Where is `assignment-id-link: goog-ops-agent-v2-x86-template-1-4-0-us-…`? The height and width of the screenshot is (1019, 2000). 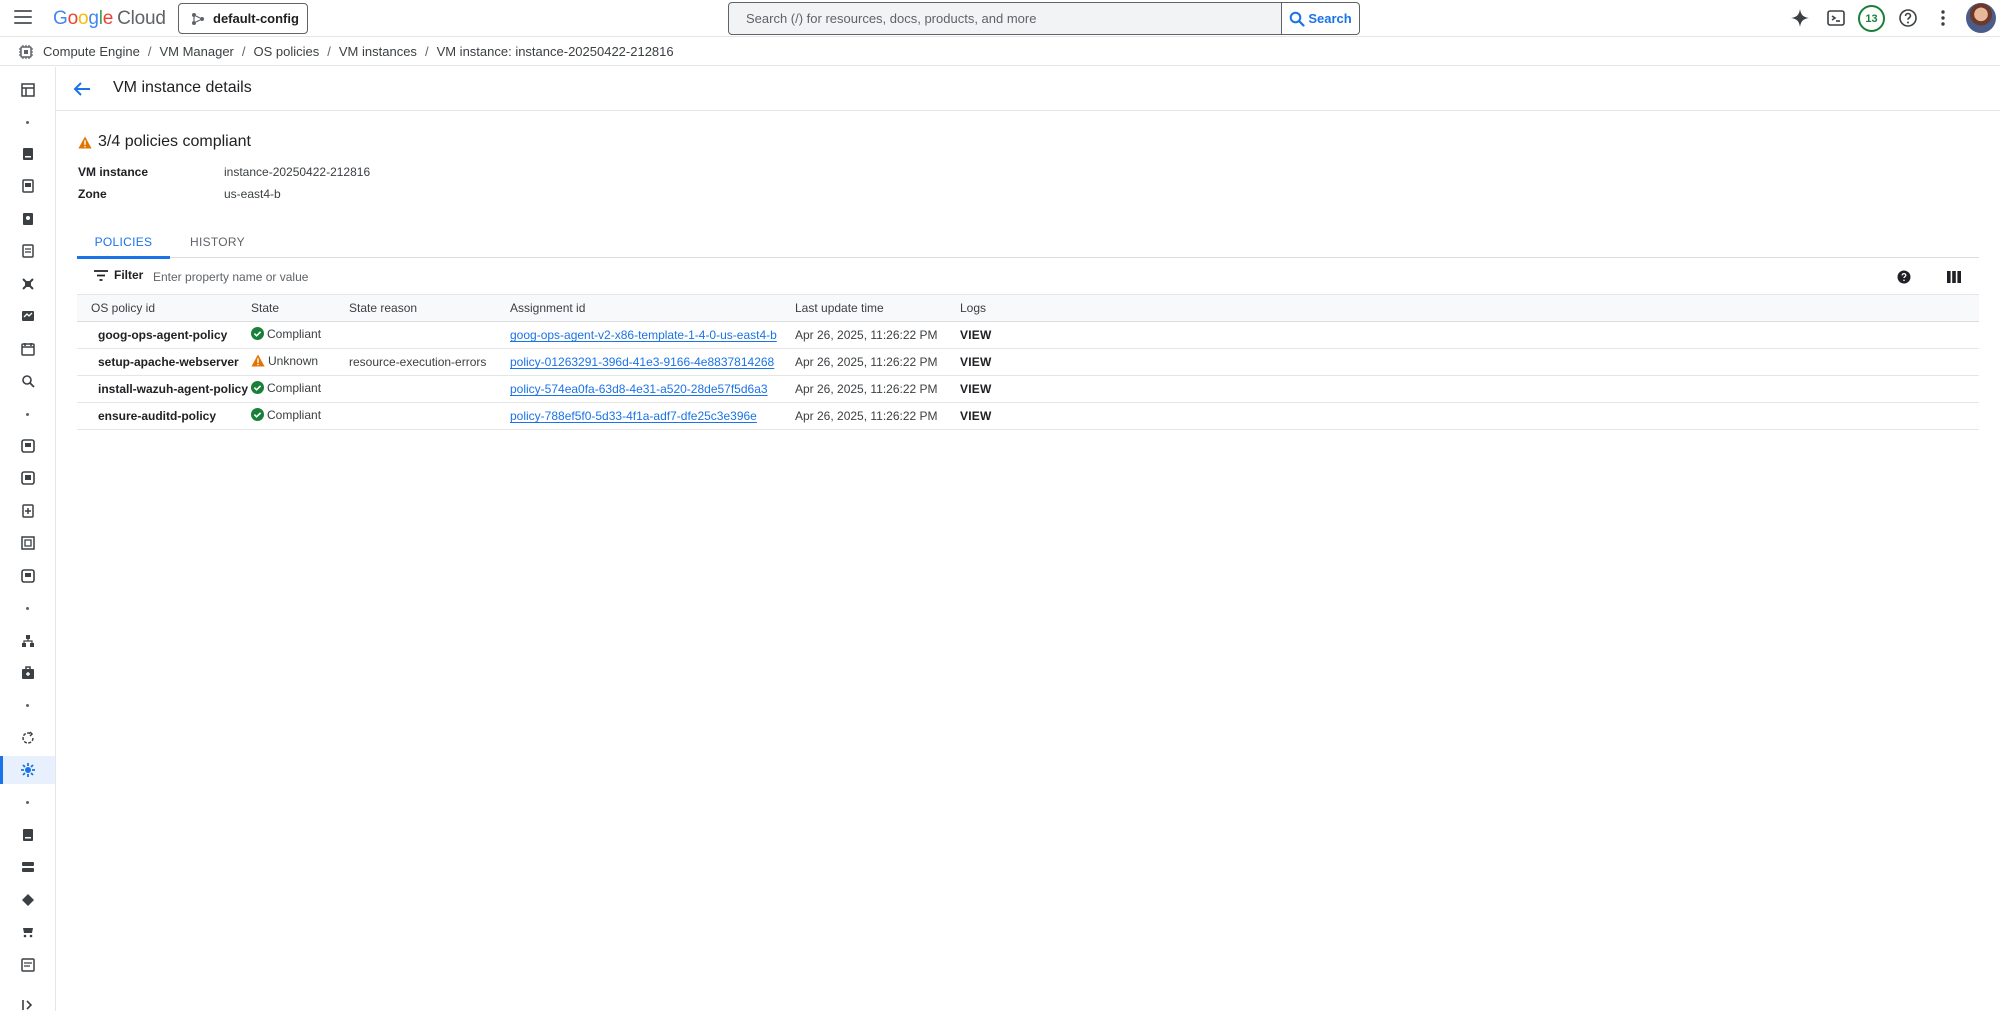 assignment-id-link: goog-ops-agent-v2-x86-template-1-4-0-us-… is located at coordinates (643, 335).